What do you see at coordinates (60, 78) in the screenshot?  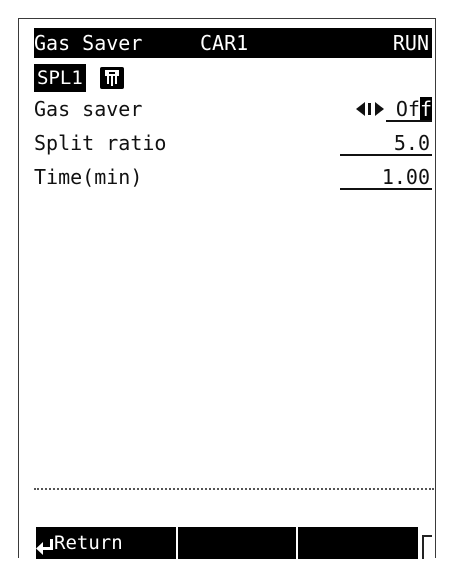 I see `channel-label: SPL1` at bounding box center [60, 78].